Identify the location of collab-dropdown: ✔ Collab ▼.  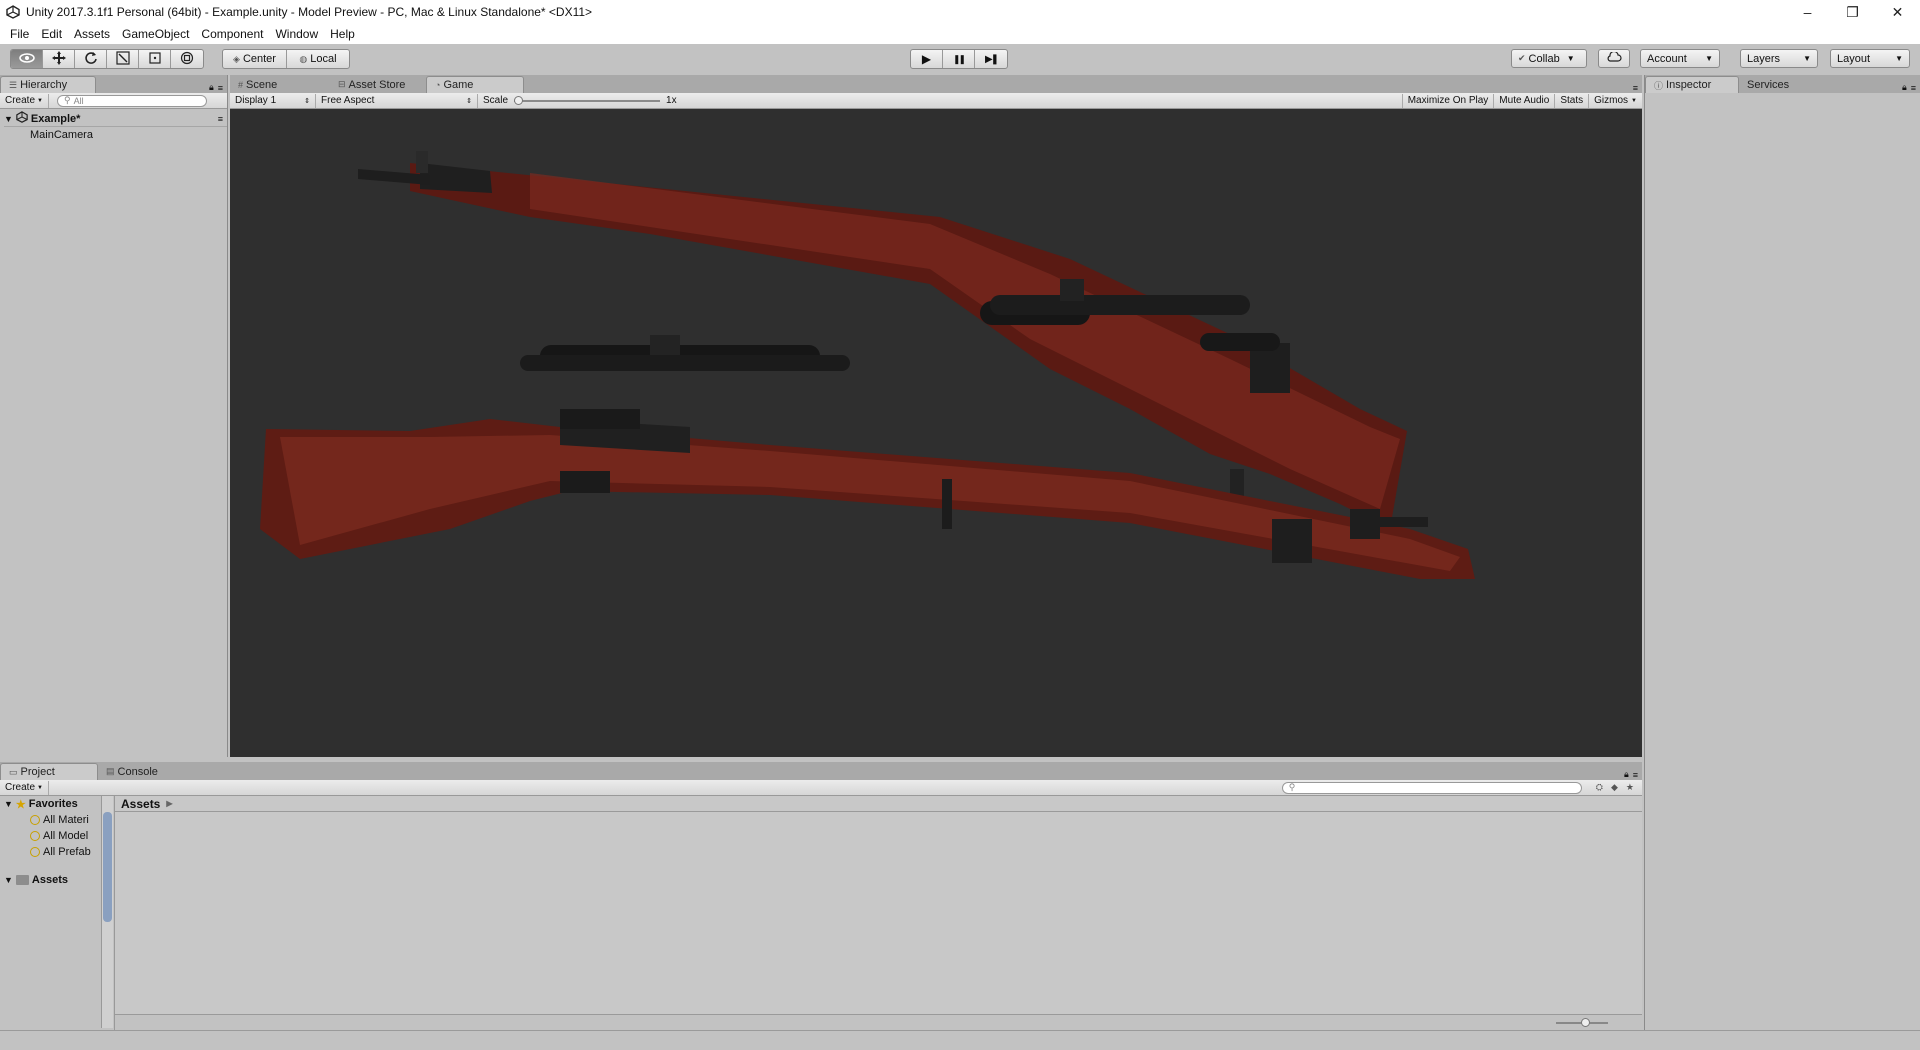
(1549, 58).